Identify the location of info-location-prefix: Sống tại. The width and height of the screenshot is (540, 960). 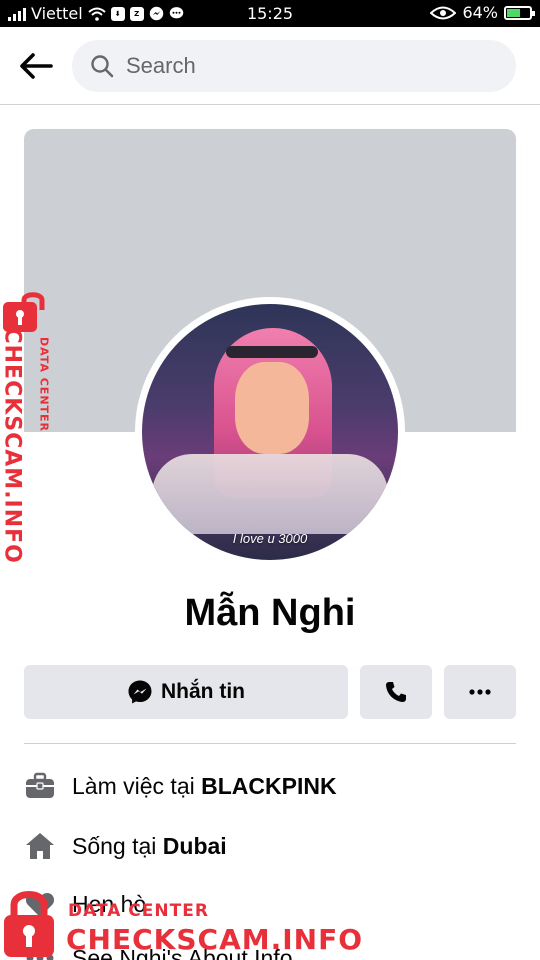
(117, 845).